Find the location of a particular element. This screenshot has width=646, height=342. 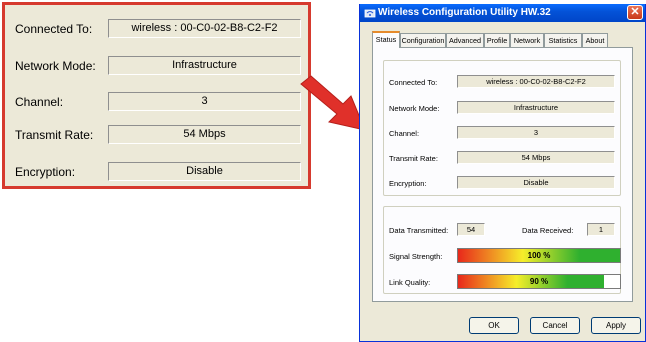

zoom-row-channel: Channel: 3 is located at coordinates (156, 103).